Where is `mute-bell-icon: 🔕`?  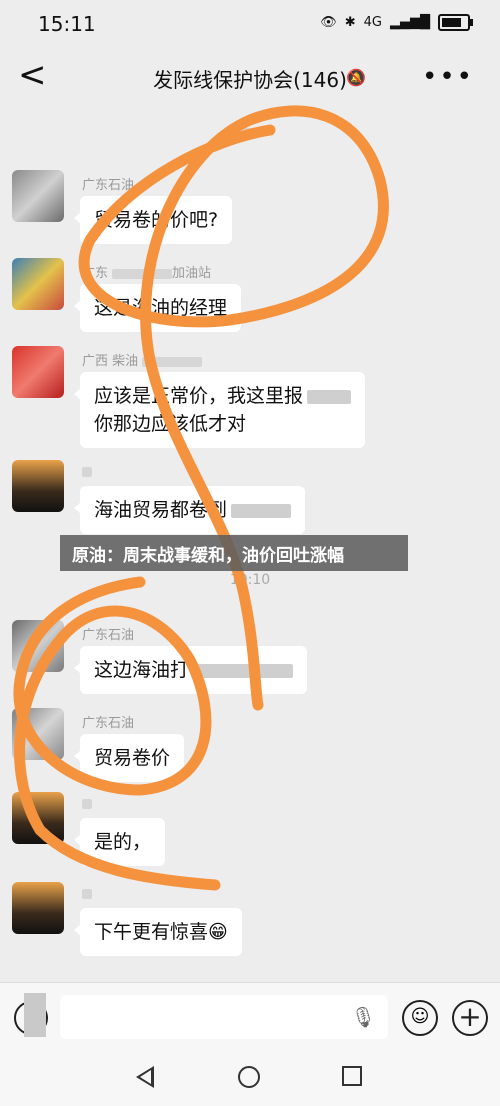 mute-bell-icon: 🔕 is located at coordinates (356, 77).